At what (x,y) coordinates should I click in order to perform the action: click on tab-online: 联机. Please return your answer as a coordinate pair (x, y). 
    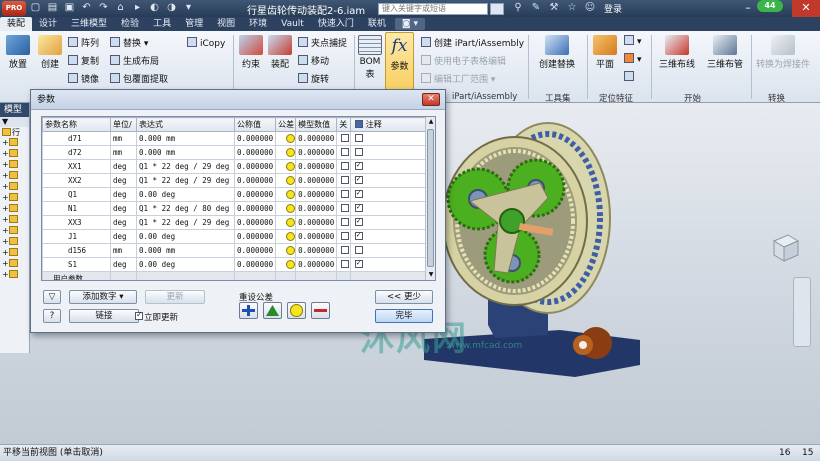
    Looking at the image, I should click on (377, 24).